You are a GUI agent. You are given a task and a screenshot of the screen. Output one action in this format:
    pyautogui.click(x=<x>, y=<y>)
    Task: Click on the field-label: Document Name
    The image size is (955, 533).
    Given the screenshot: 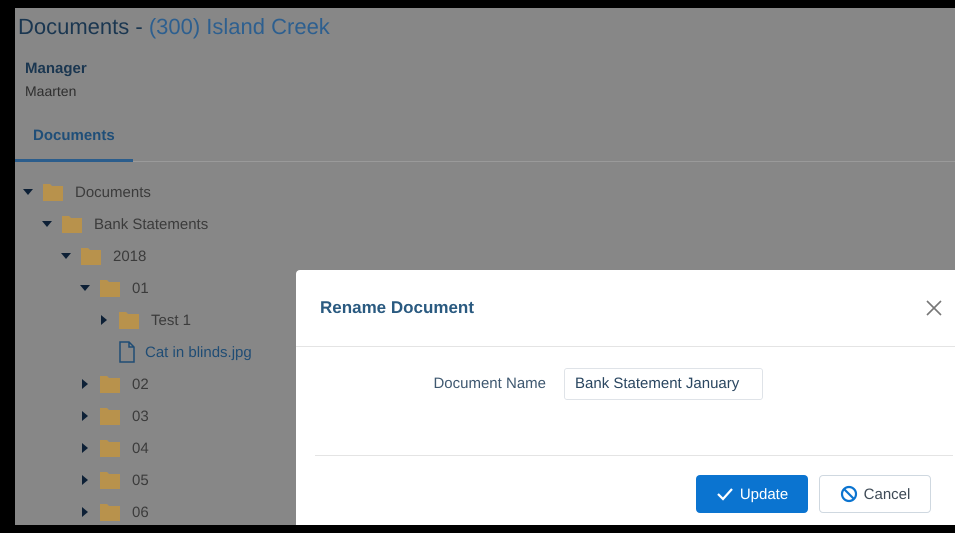 What is the action you would take?
    pyautogui.click(x=489, y=383)
    